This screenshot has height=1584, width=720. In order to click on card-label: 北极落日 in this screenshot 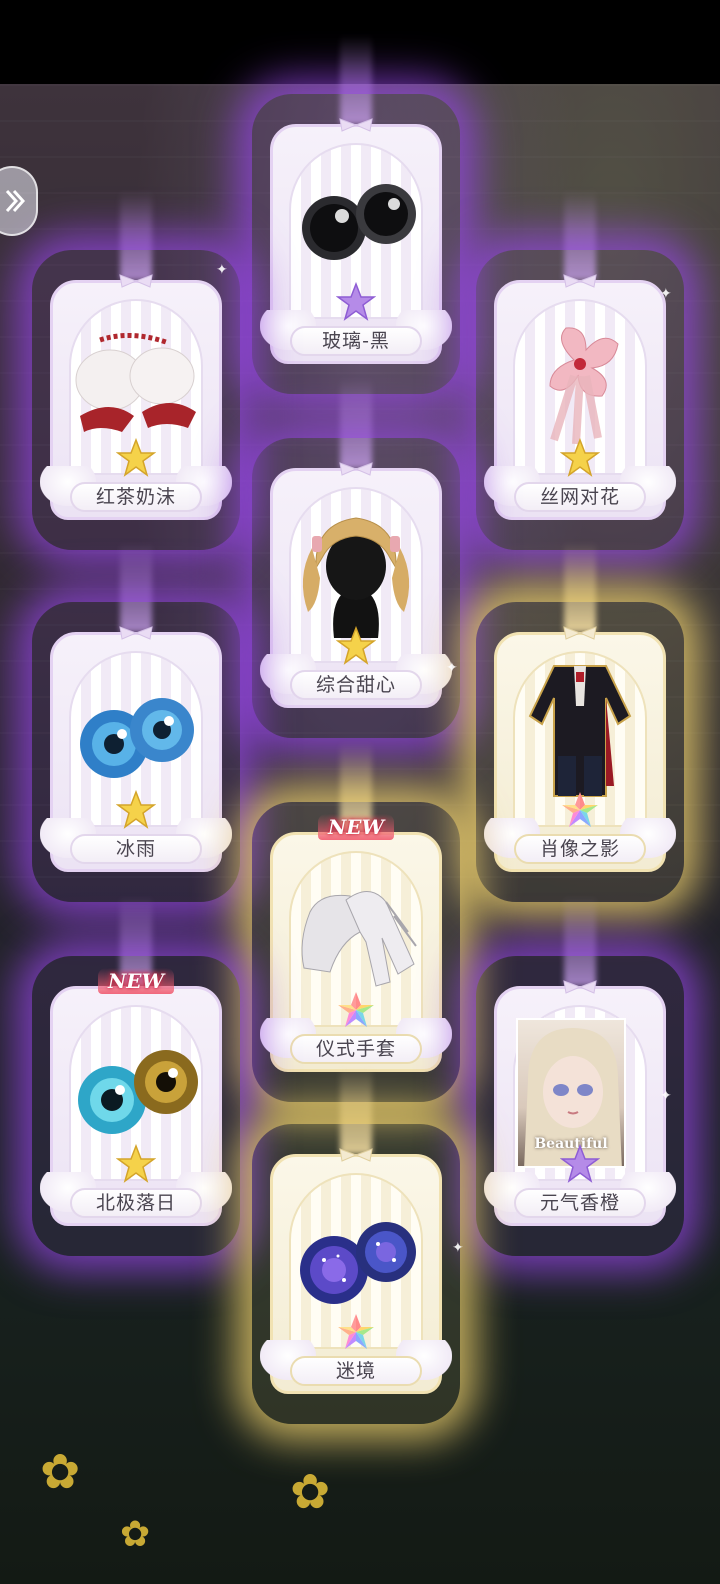, I will do `click(136, 1203)`.